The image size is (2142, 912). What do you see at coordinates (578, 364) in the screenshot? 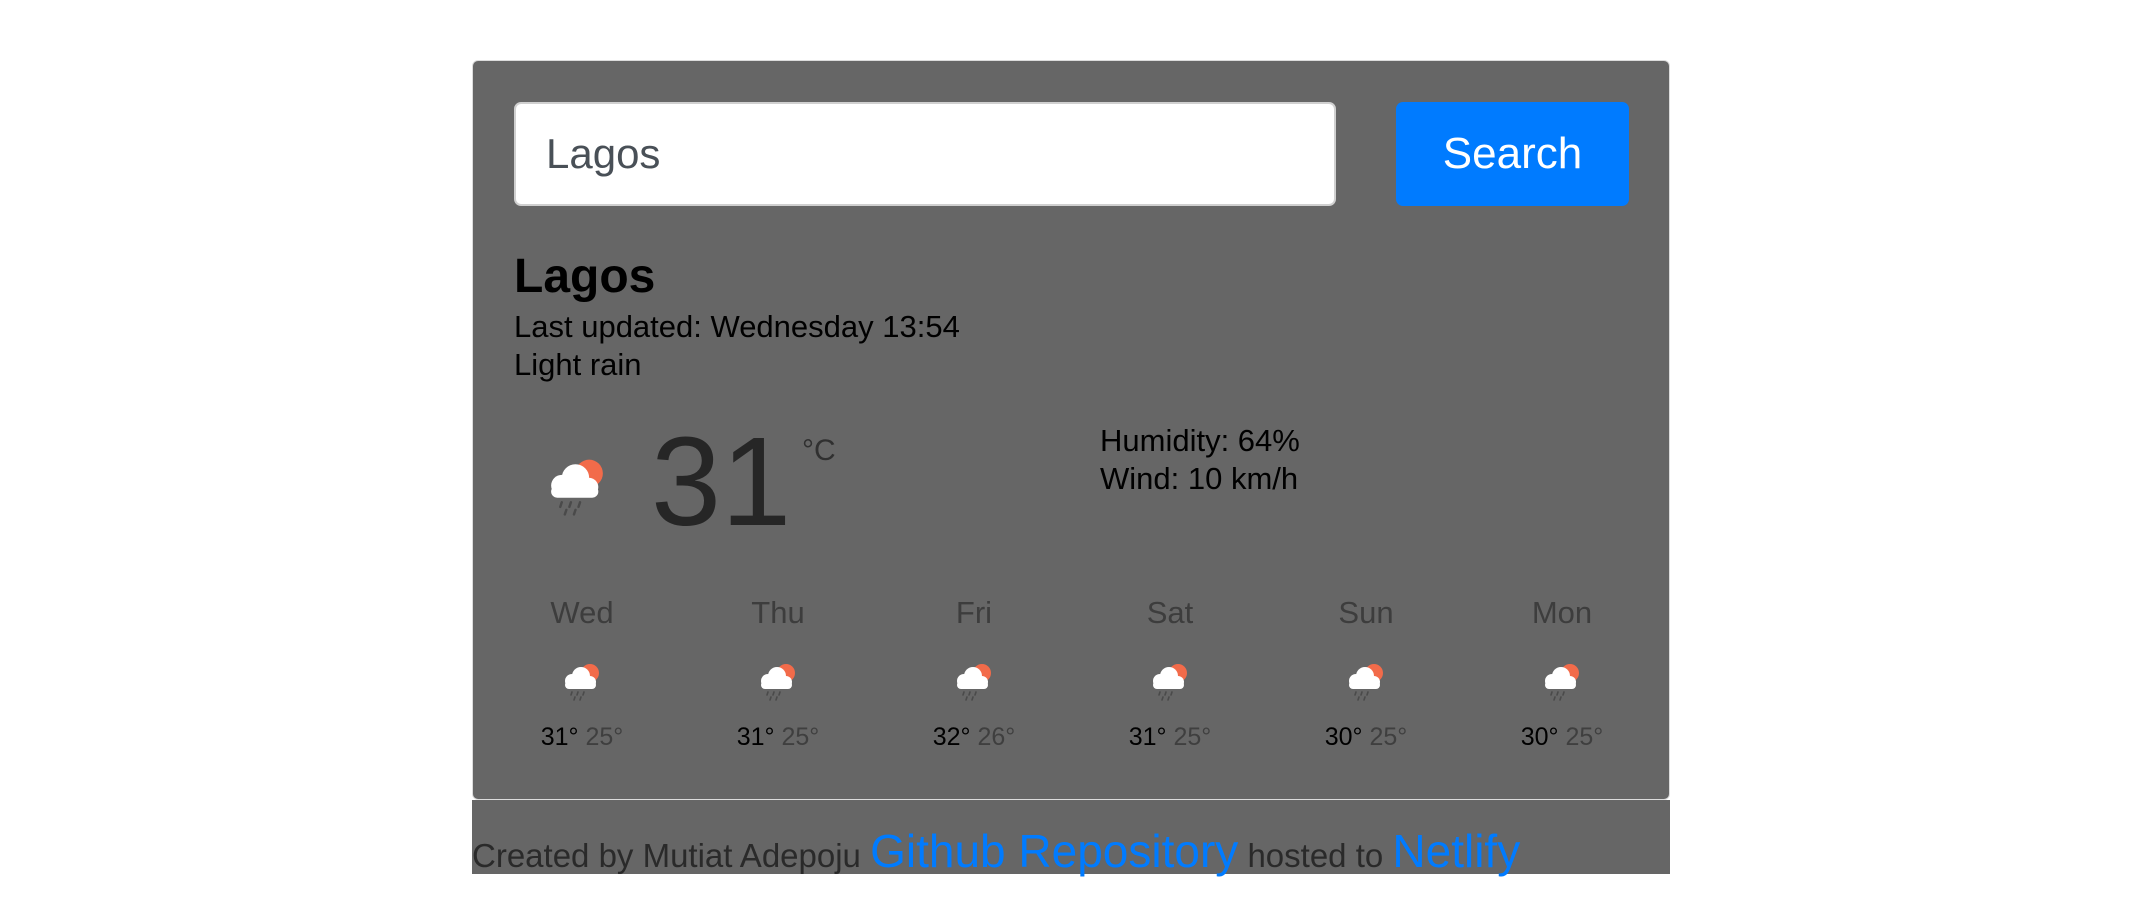
I see `weather-description: Light rain` at bounding box center [578, 364].